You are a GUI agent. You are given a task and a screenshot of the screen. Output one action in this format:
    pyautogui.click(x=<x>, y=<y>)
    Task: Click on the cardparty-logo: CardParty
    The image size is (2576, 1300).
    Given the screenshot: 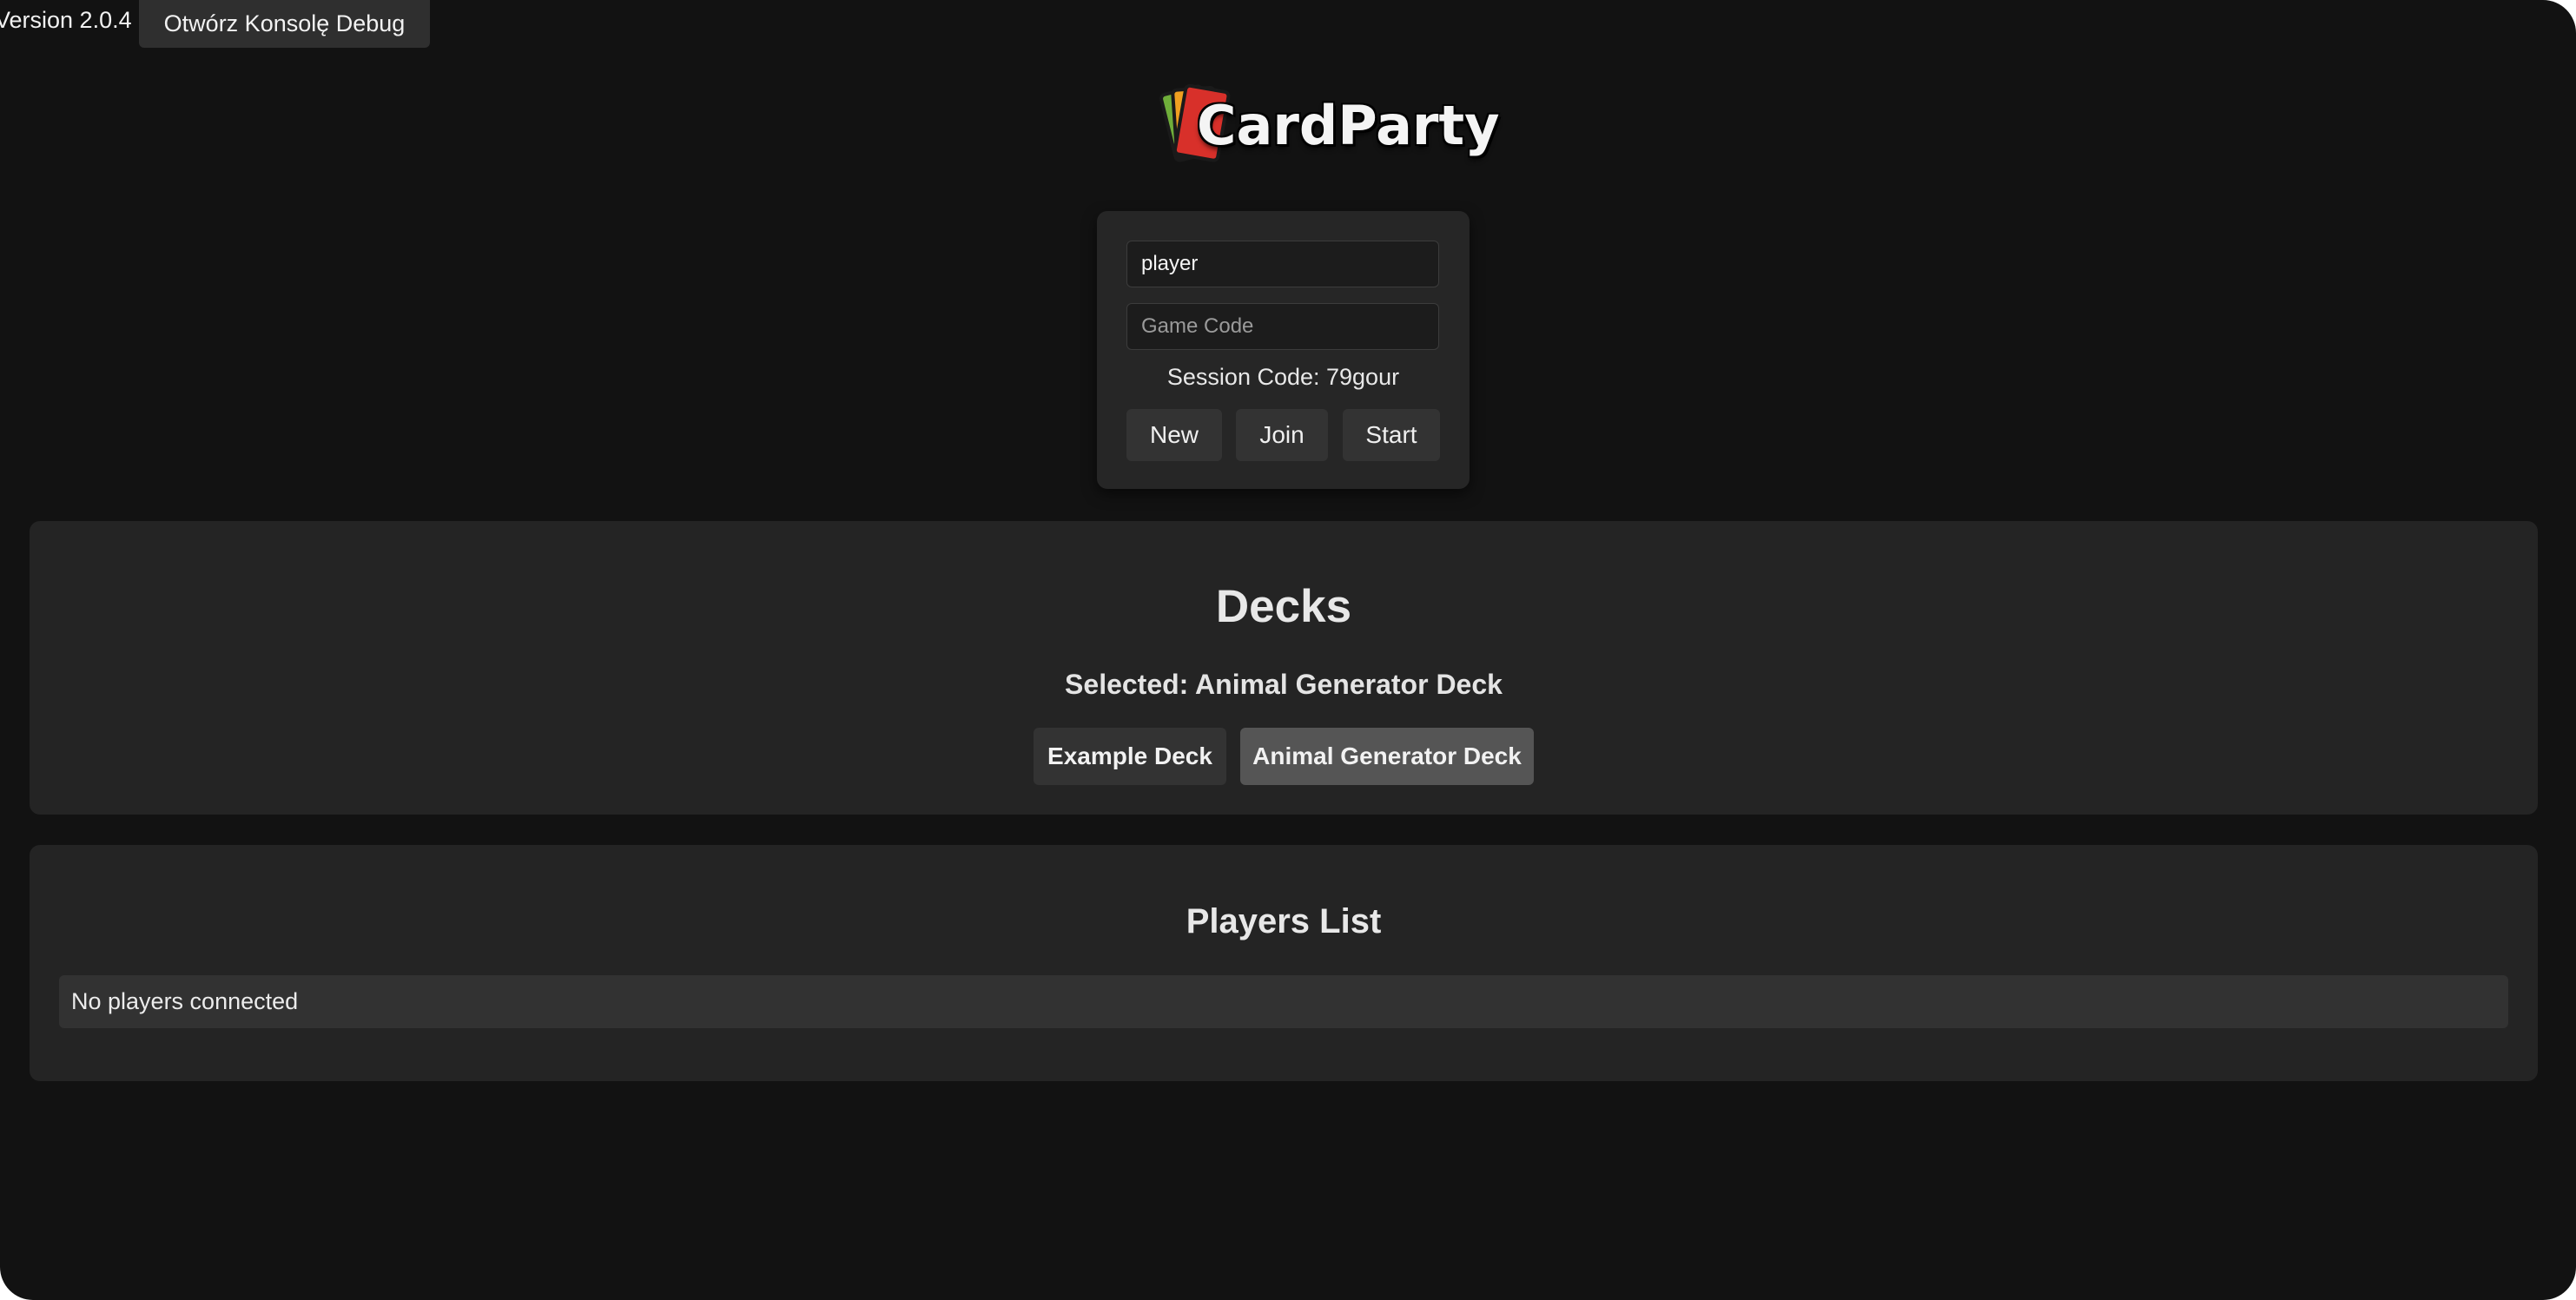 What is the action you would take?
    pyautogui.click(x=1317, y=128)
    